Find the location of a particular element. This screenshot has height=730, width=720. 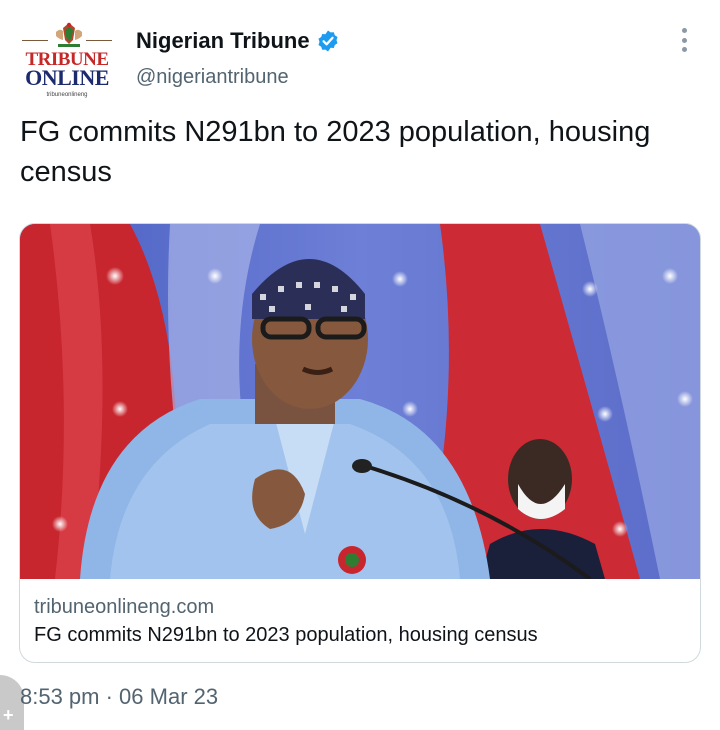

account-handle: @nigeriantribune is located at coordinates (212, 77).